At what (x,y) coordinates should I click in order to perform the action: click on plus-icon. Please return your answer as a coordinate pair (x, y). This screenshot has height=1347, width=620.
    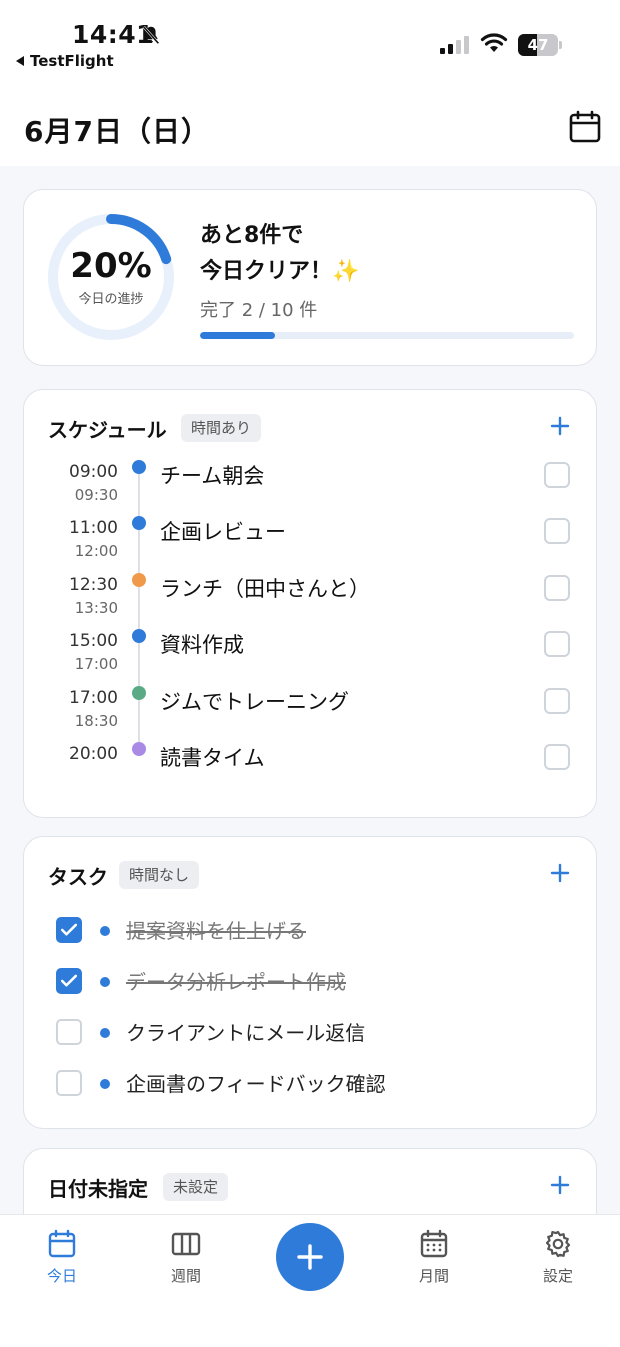
    Looking at the image, I should click on (310, 1257).